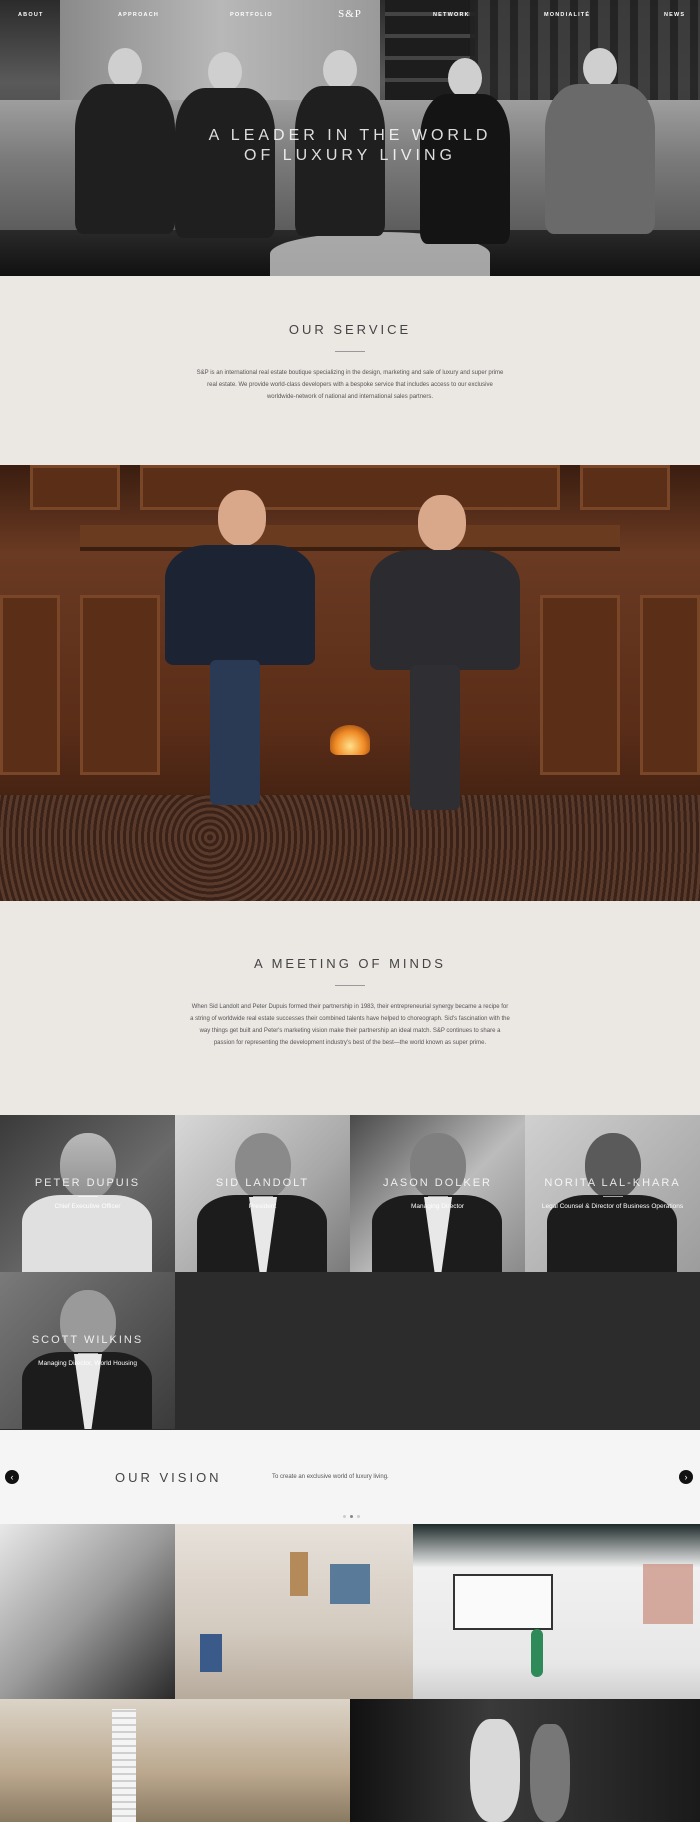  What do you see at coordinates (87, 1206) in the screenshot?
I see `member-role: Chief Executive Officer` at bounding box center [87, 1206].